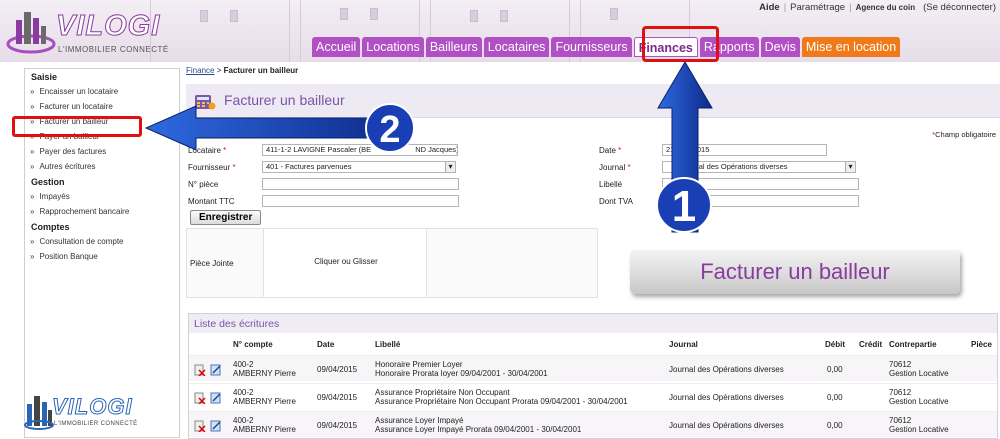 The height and width of the screenshot is (439, 1000). Describe the element at coordinates (253, 344) in the screenshot. I see `column-header: N° compte` at that location.